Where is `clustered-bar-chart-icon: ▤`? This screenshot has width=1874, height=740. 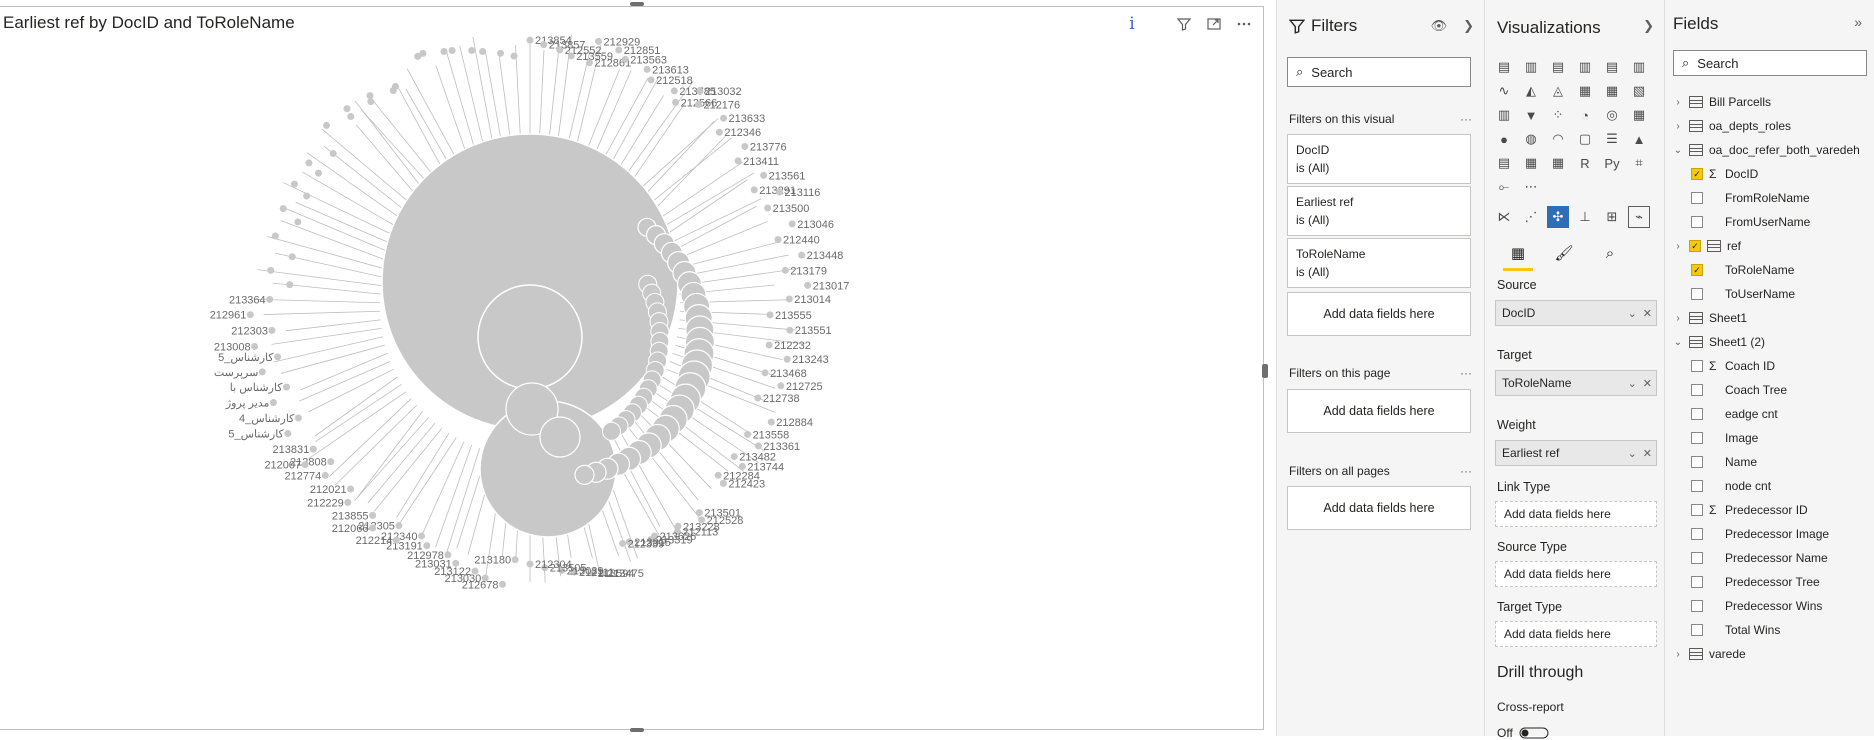 clustered-bar-chart-icon: ▤ is located at coordinates (1558, 67).